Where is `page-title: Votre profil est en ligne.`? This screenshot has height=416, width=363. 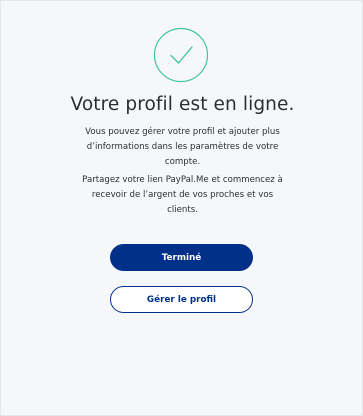 page-title: Votre profil est en ligne. is located at coordinates (182, 104).